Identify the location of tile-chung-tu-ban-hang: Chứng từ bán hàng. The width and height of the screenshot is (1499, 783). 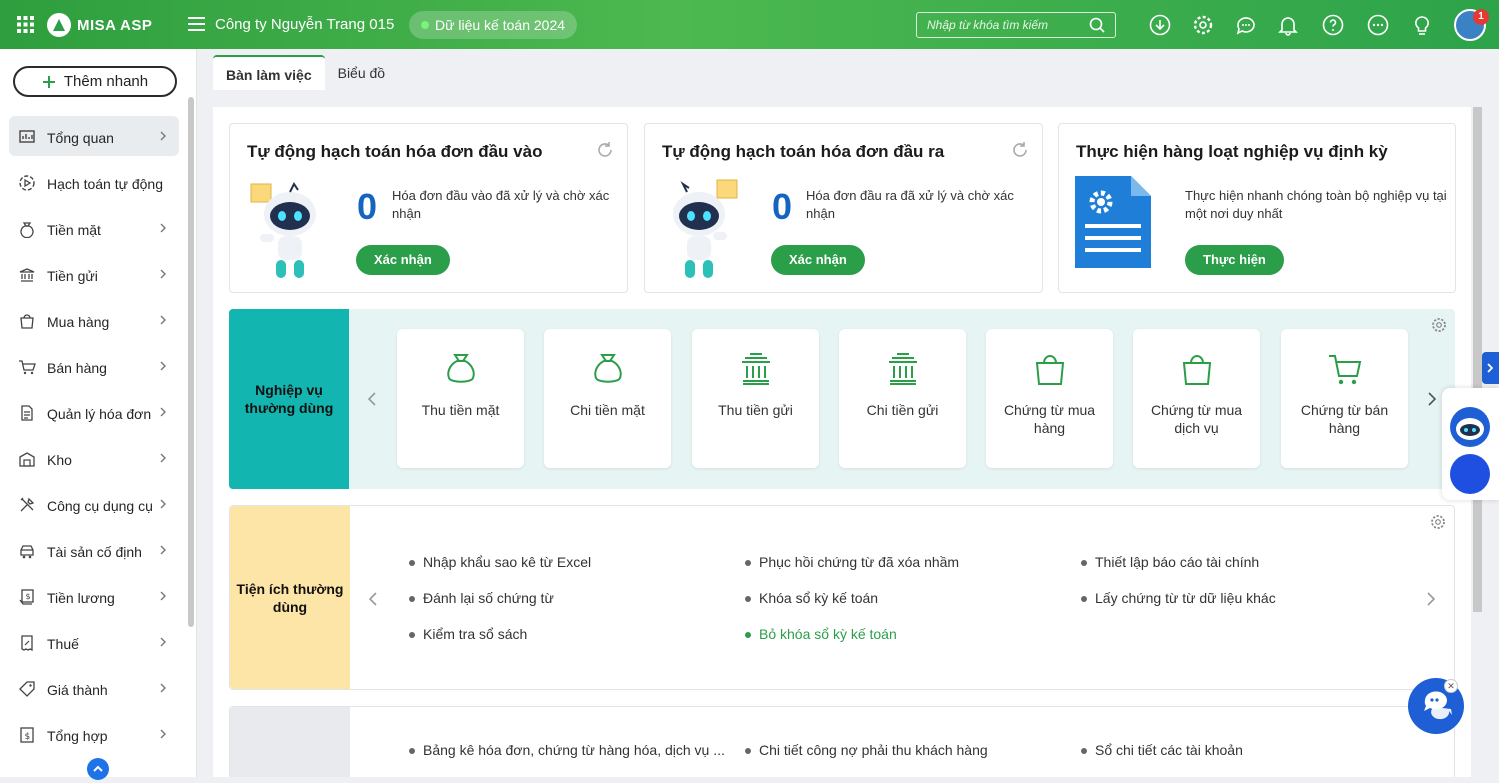
(1344, 398).